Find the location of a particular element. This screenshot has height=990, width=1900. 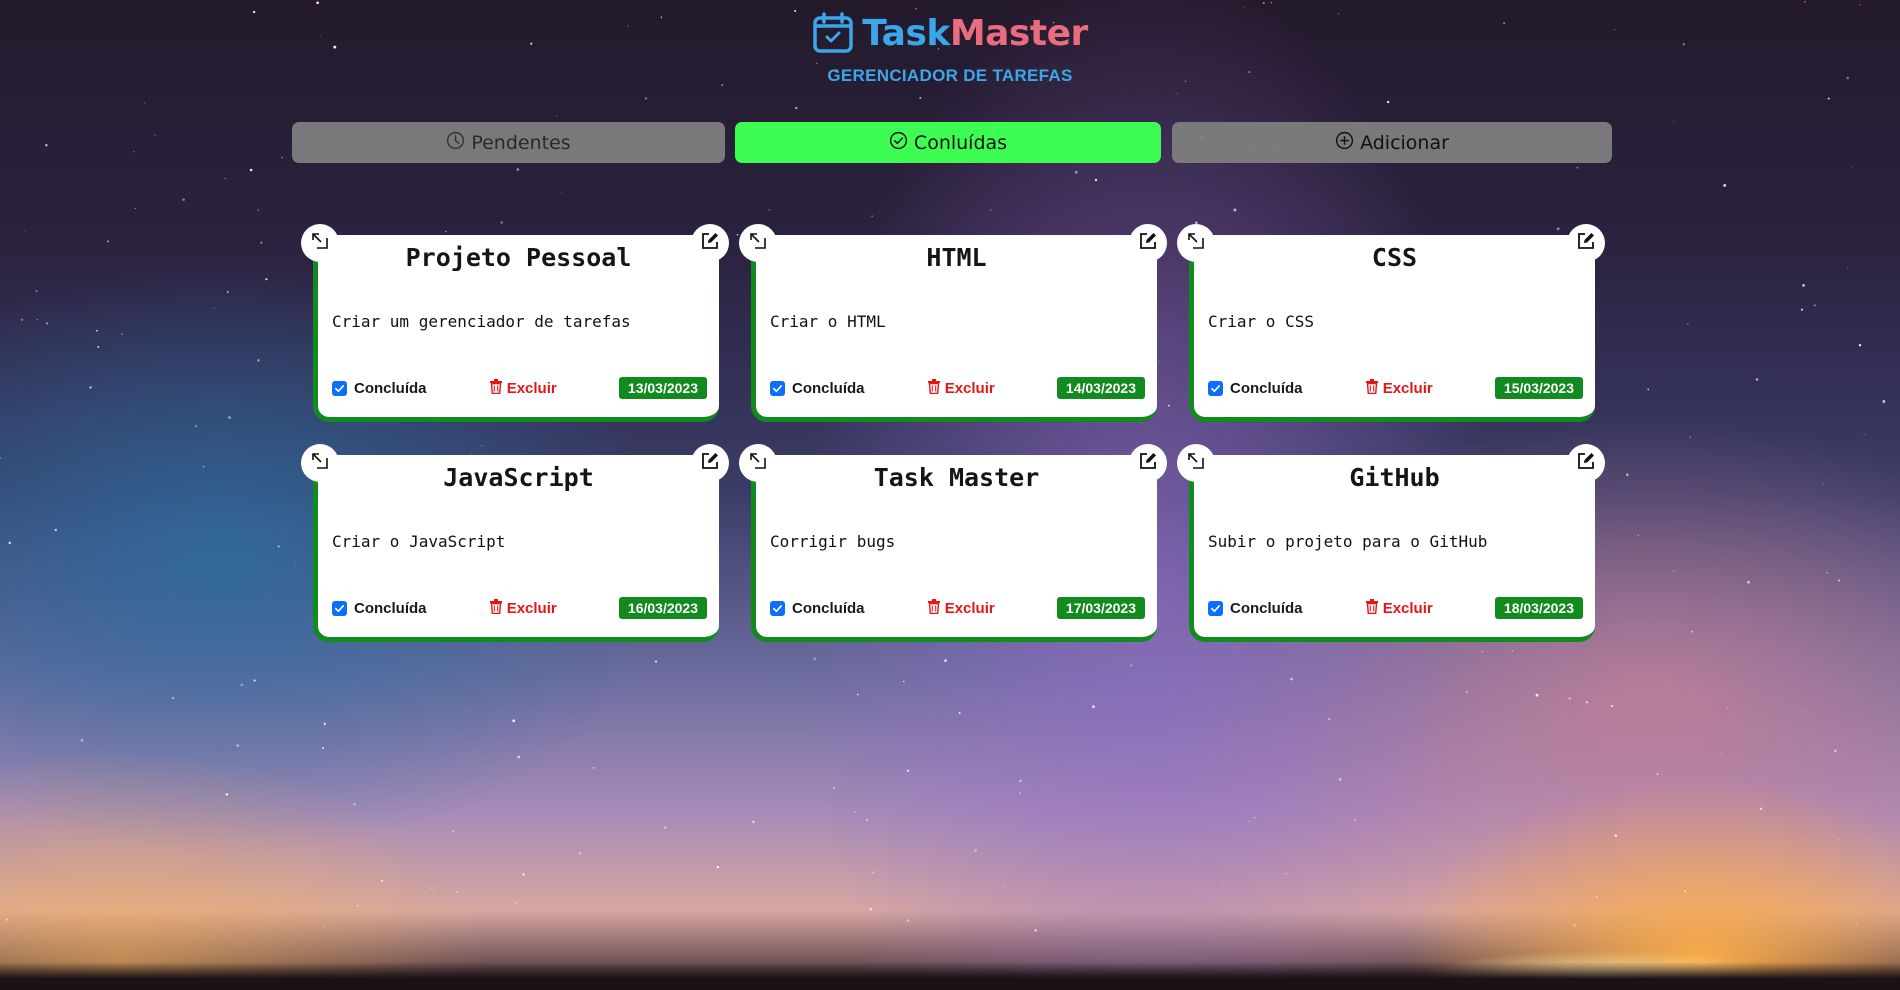

task-description: Criar o CSS is located at coordinates (1261, 321).